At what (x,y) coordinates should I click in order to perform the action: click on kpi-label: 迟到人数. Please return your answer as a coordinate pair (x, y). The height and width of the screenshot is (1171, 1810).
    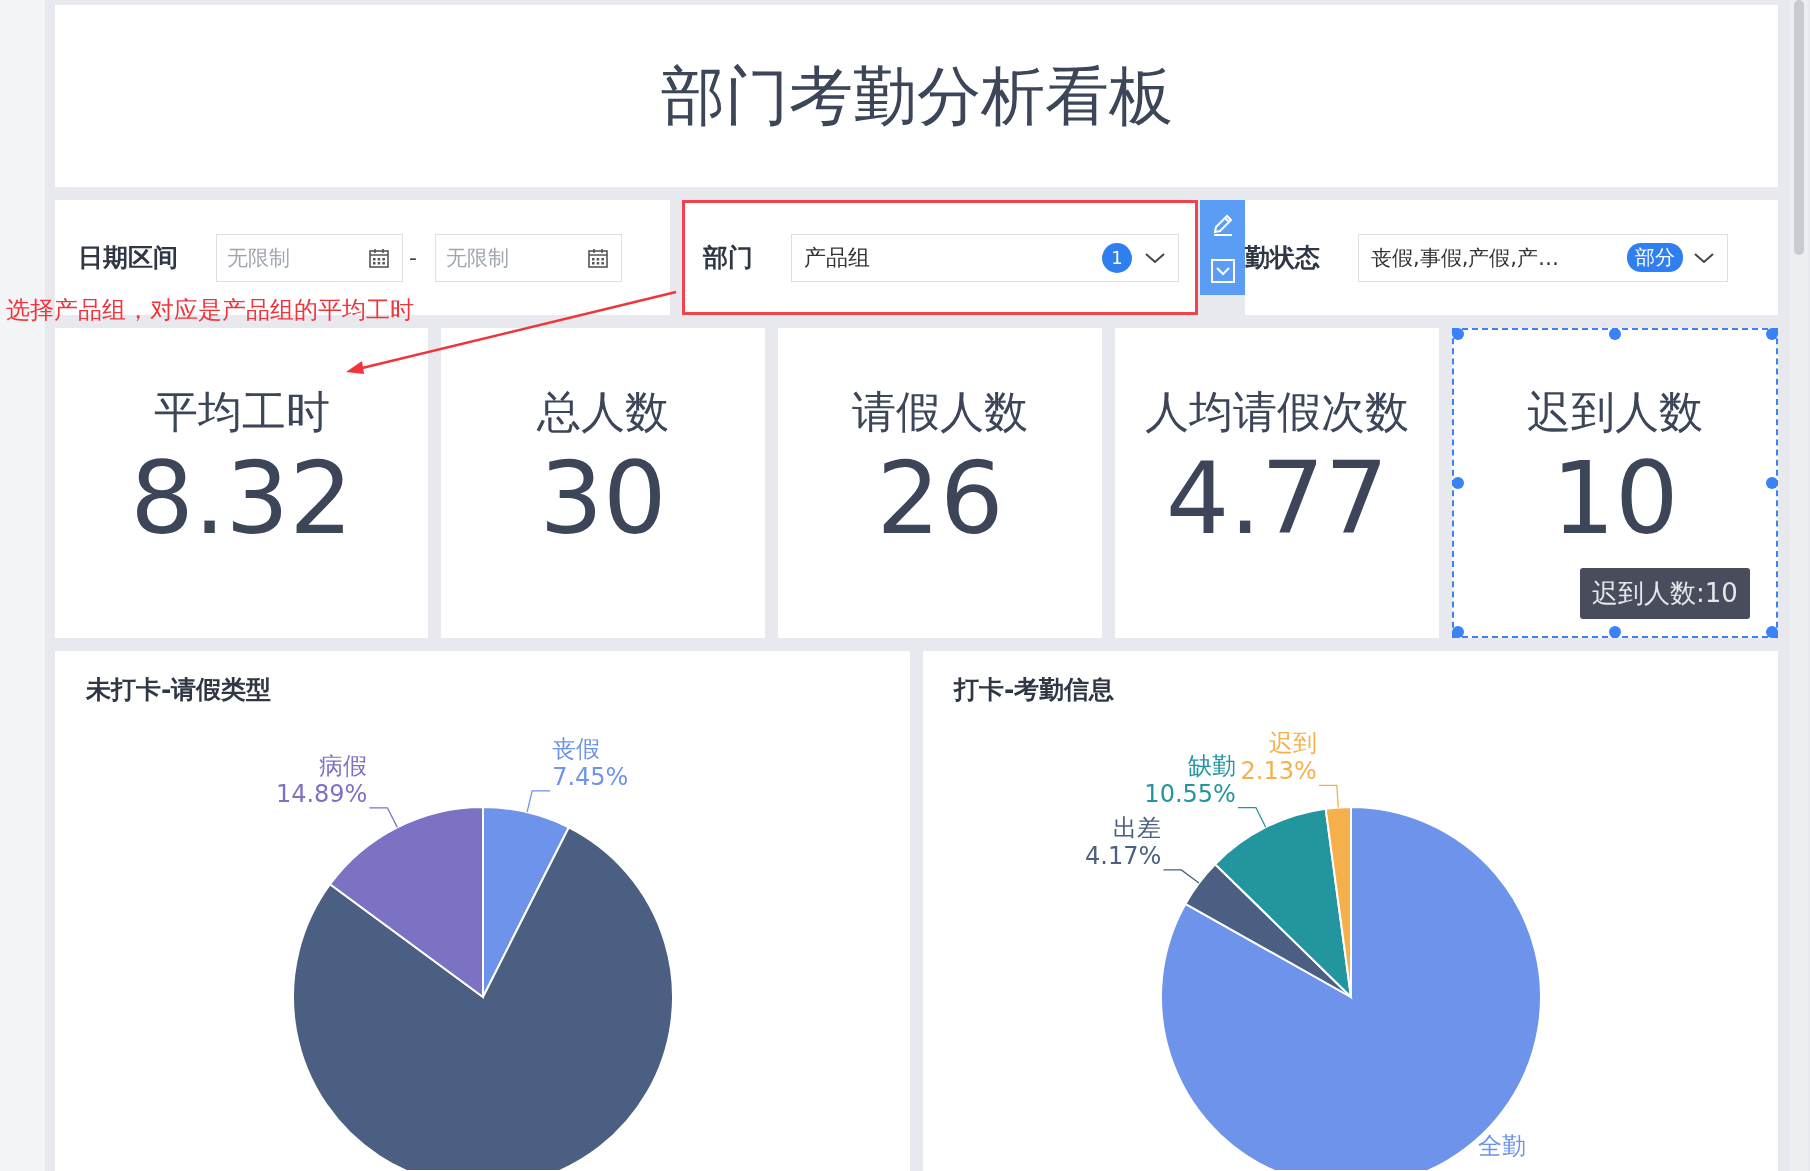
    Looking at the image, I should click on (1615, 412).